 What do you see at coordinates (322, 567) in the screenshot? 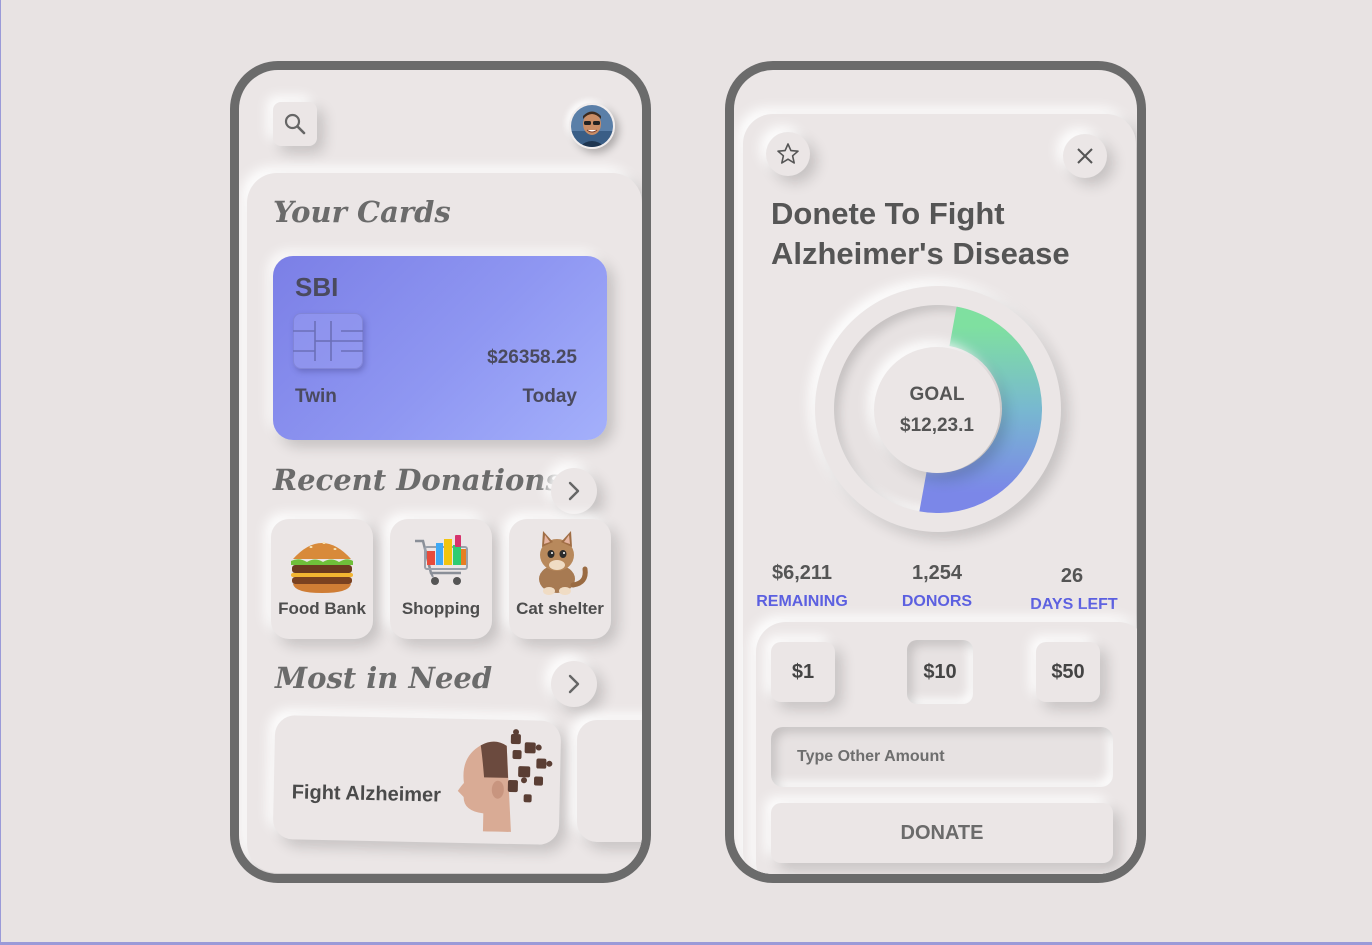
I see `burger-icon` at bounding box center [322, 567].